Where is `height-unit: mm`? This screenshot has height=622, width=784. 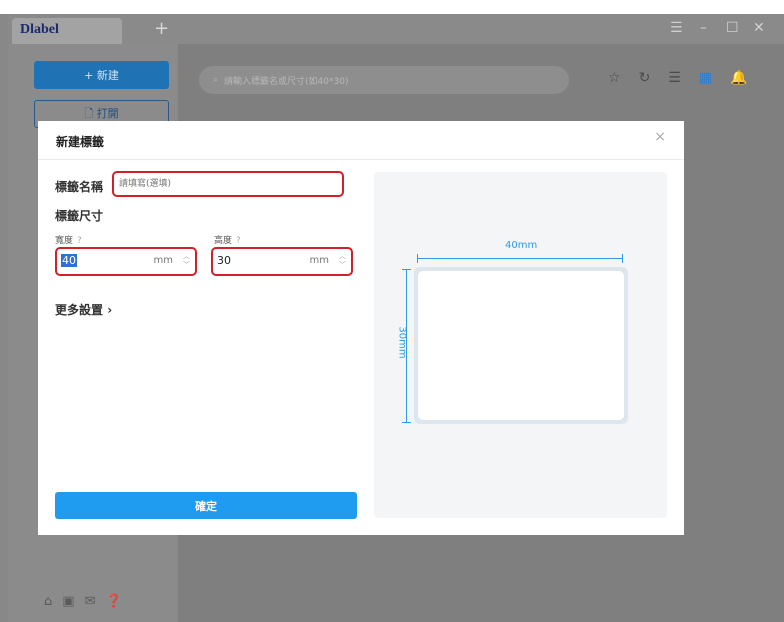
height-unit: mm is located at coordinates (319, 260).